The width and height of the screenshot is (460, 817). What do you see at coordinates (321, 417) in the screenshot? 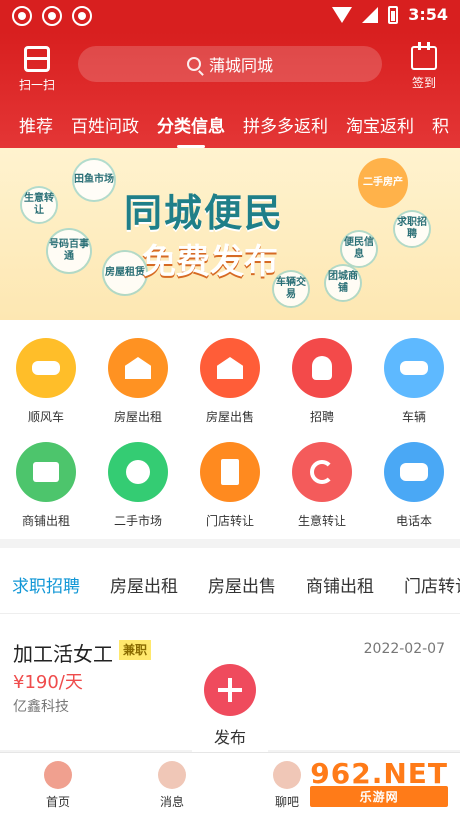
I see `grid-label: 招聘` at bounding box center [321, 417].